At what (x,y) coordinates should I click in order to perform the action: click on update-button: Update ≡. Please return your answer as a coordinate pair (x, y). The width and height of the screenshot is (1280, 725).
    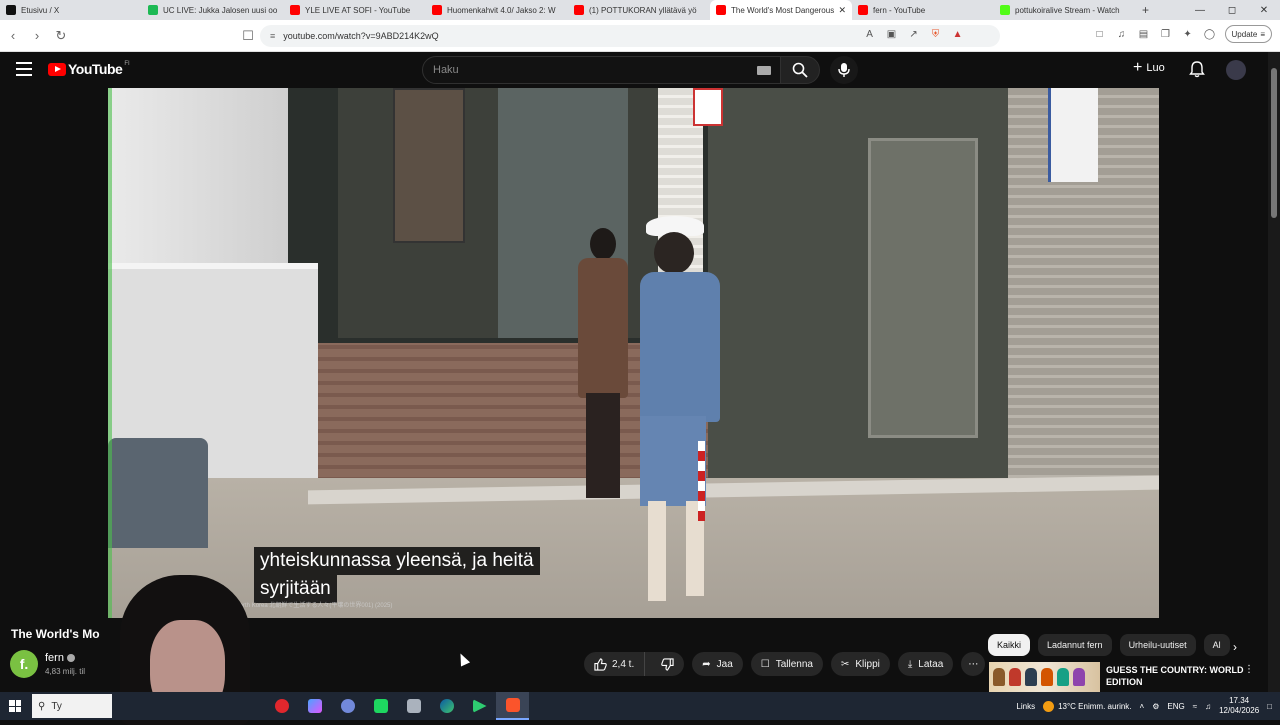
    Looking at the image, I should click on (1248, 34).